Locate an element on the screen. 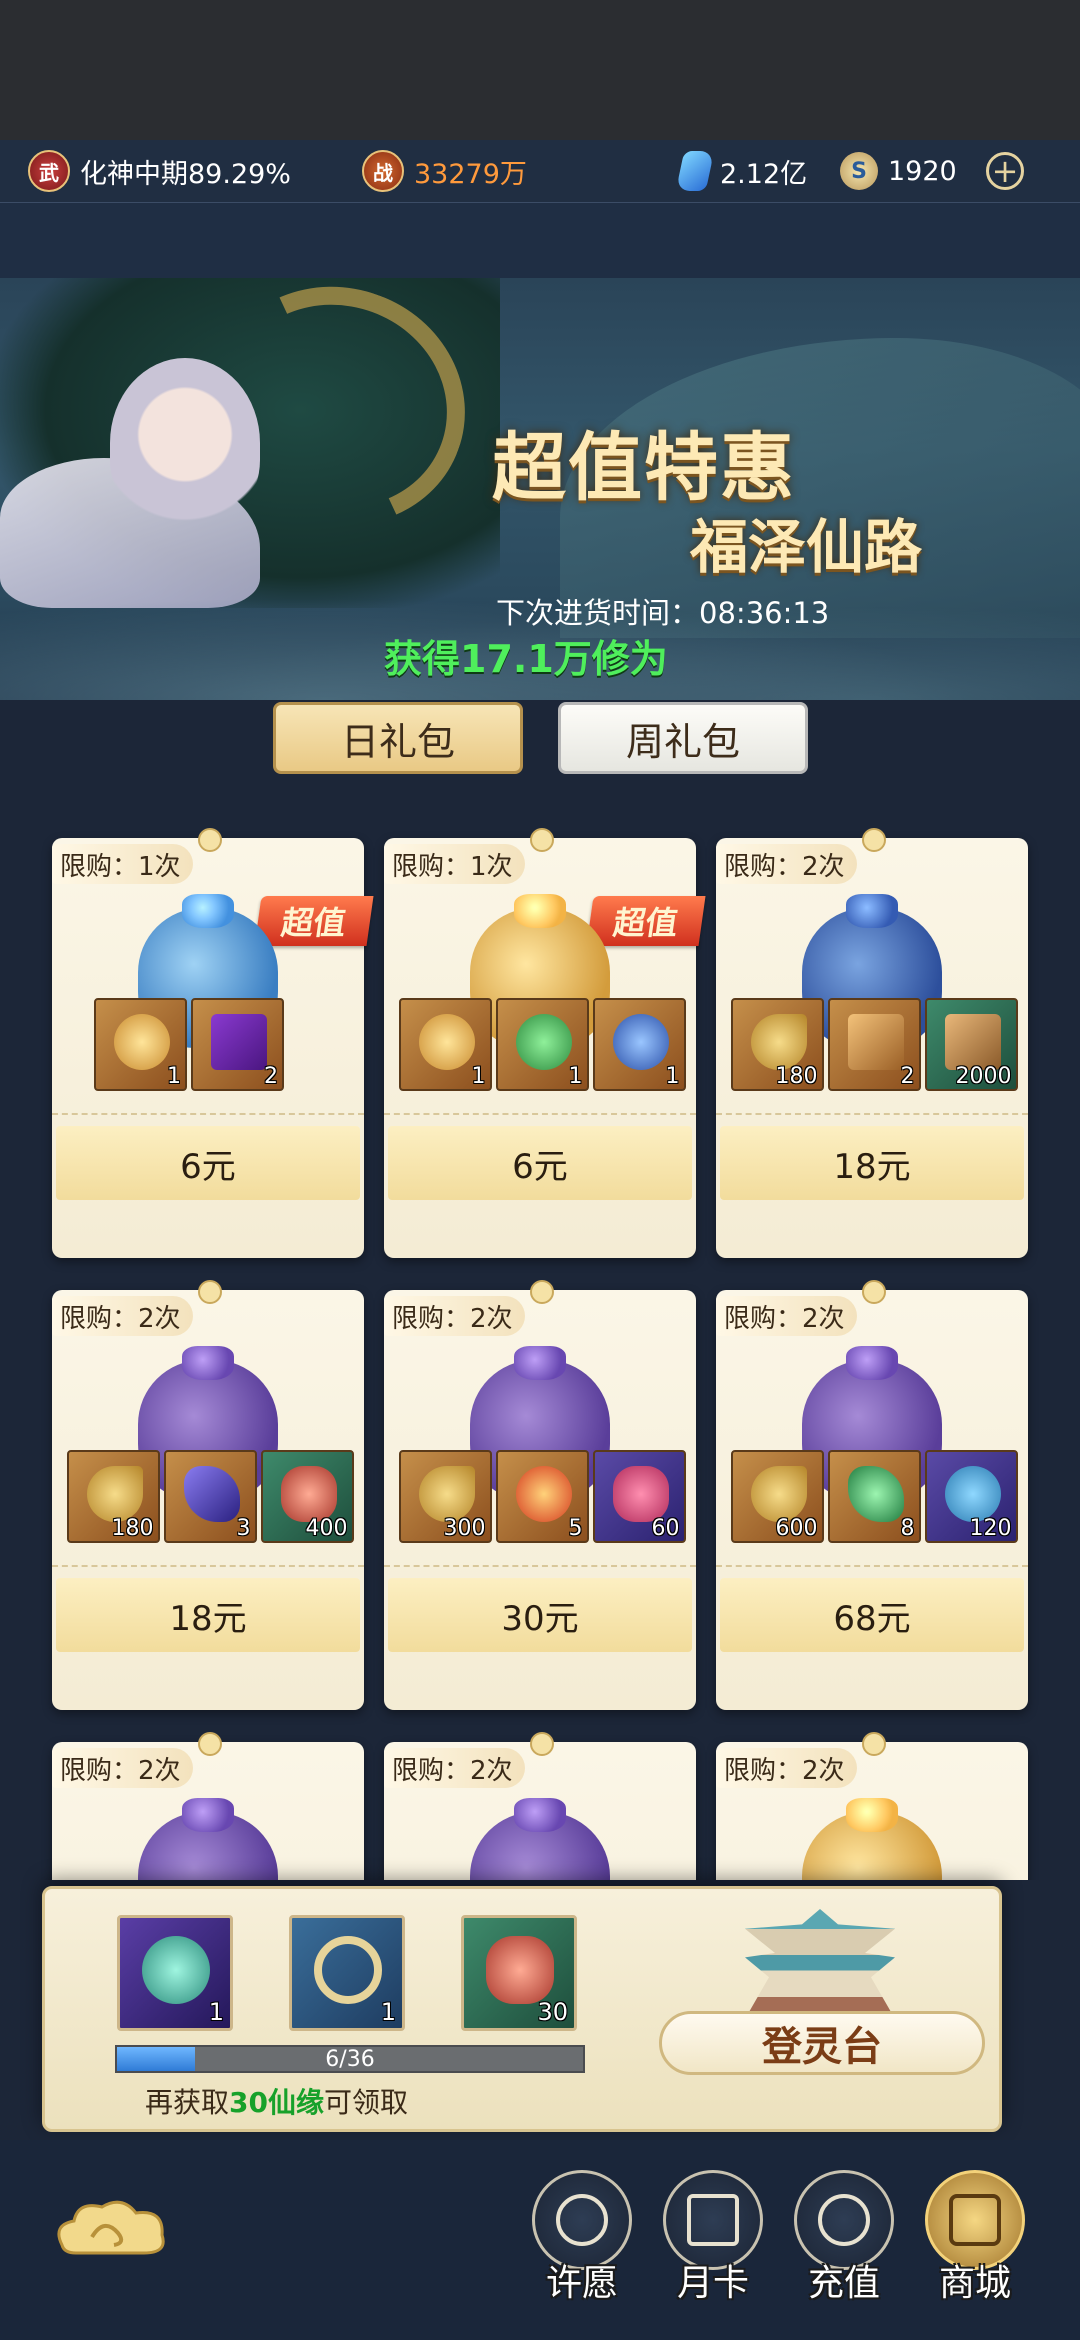 The width and height of the screenshot is (1080, 2340). scroll-bundle-icon is located at coordinates (972, 1042).